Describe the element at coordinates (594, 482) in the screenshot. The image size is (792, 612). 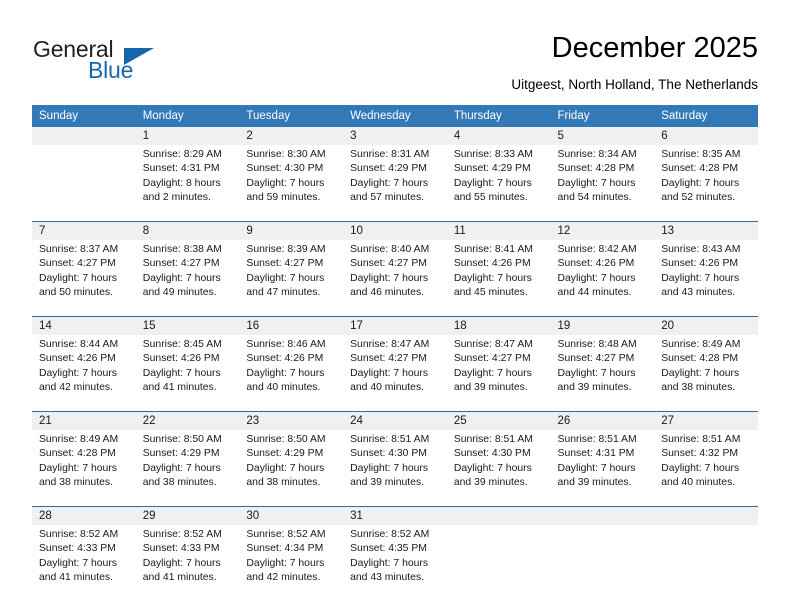
I see `daylight-text-line2: and 39 minutes.` at that location.